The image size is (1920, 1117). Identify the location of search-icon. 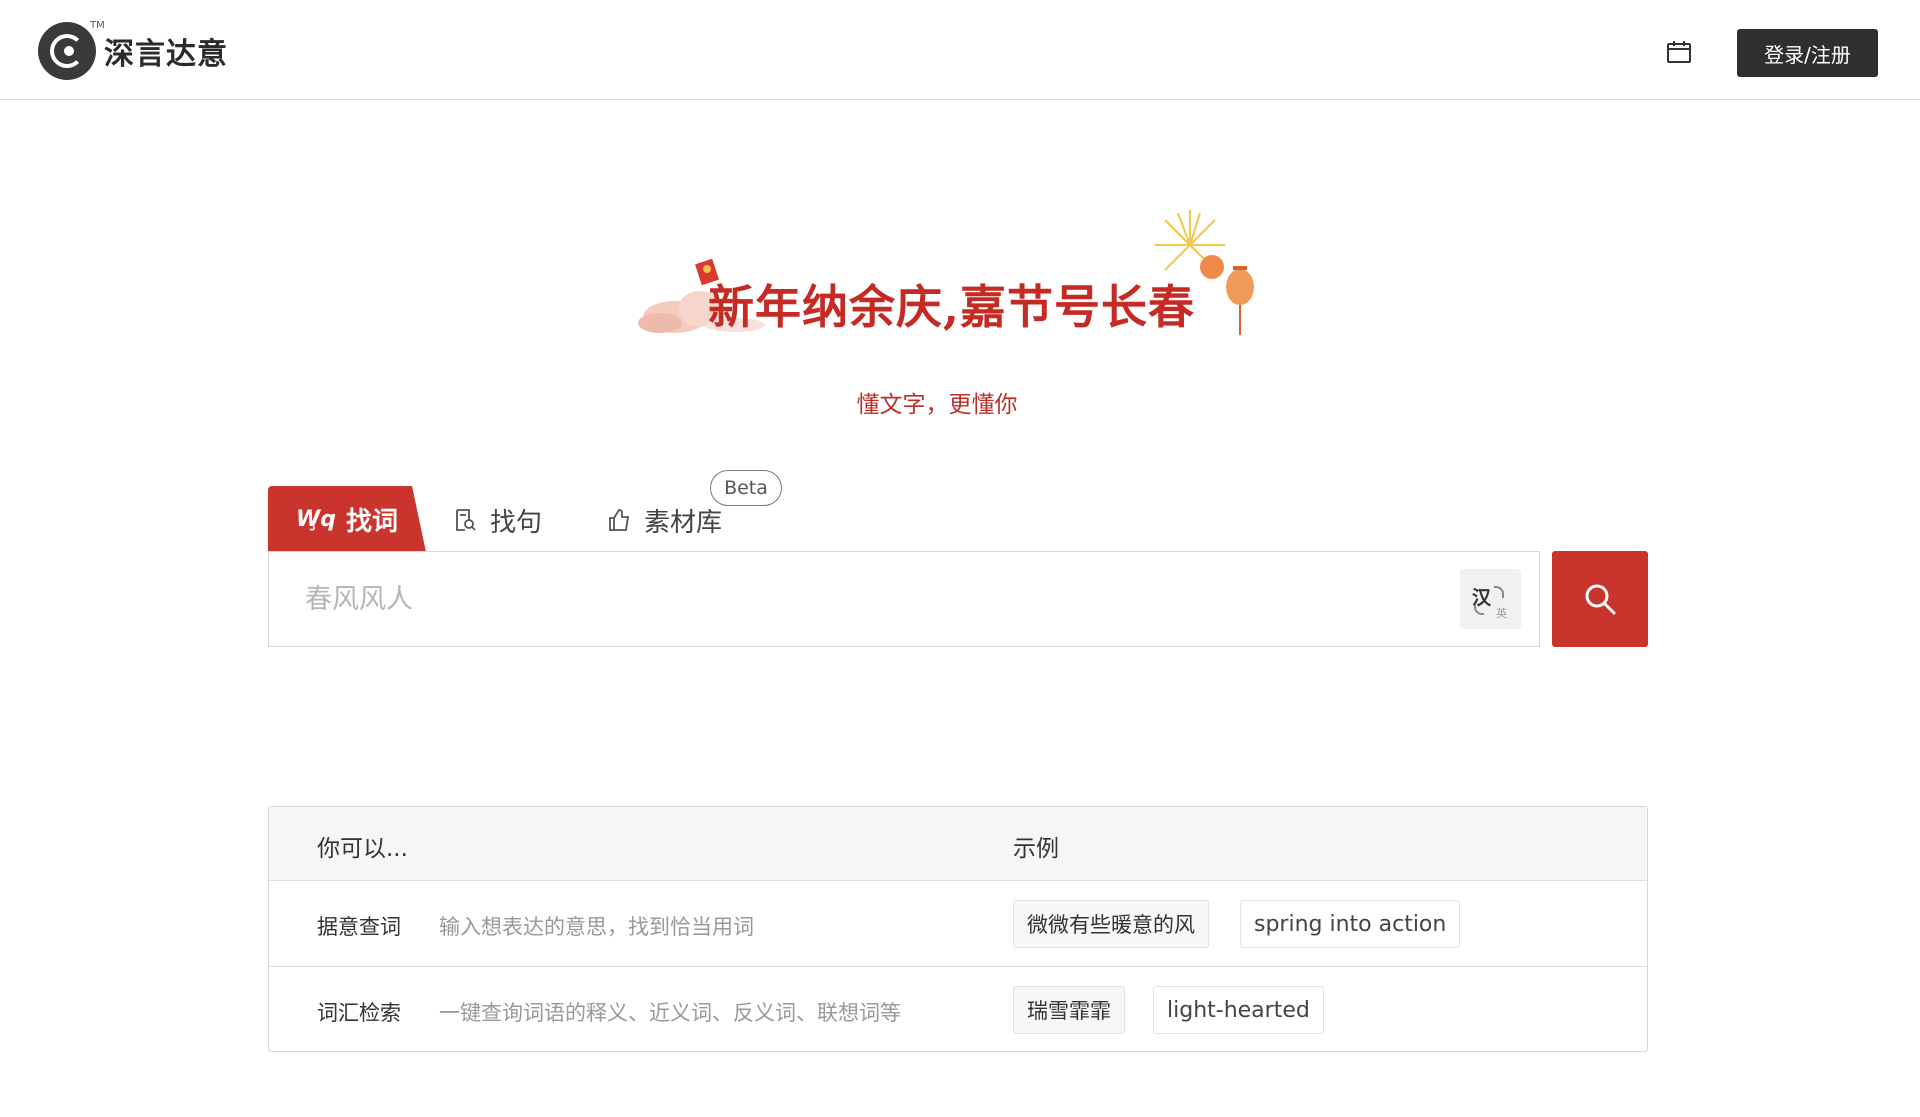
(1600, 599).